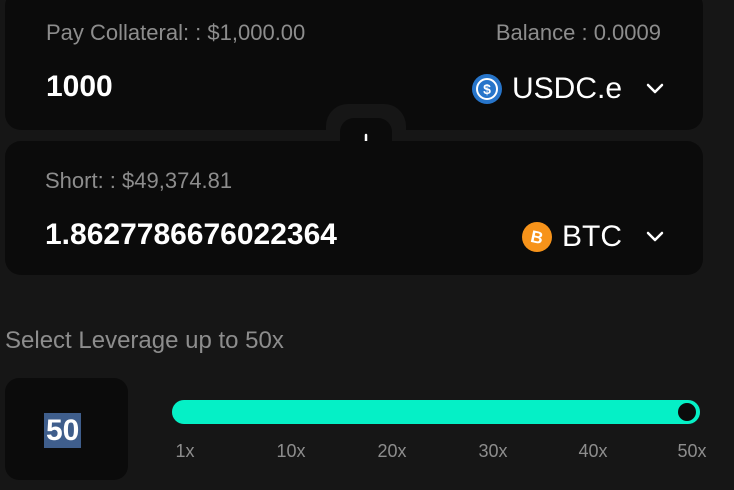  Describe the element at coordinates (578, 32) in the screenshot. I see `balance-text: Balance : 0.0009` at that location.